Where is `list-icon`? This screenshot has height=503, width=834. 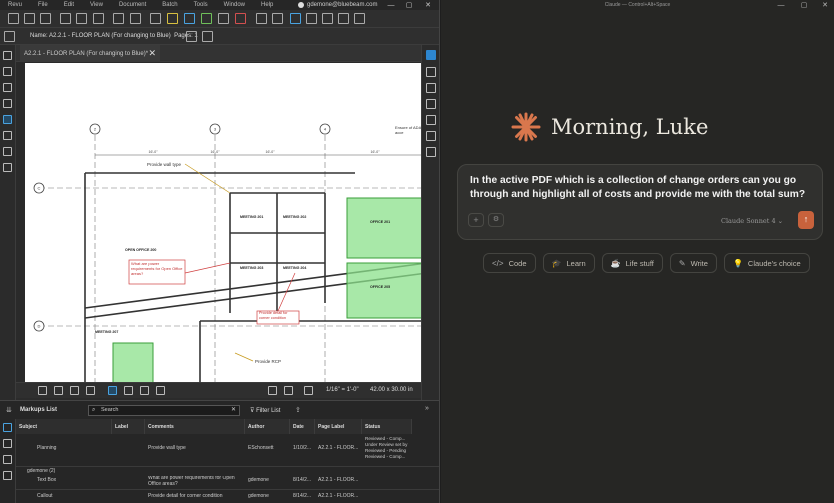
list-icon is located at coordinates (7, 427).